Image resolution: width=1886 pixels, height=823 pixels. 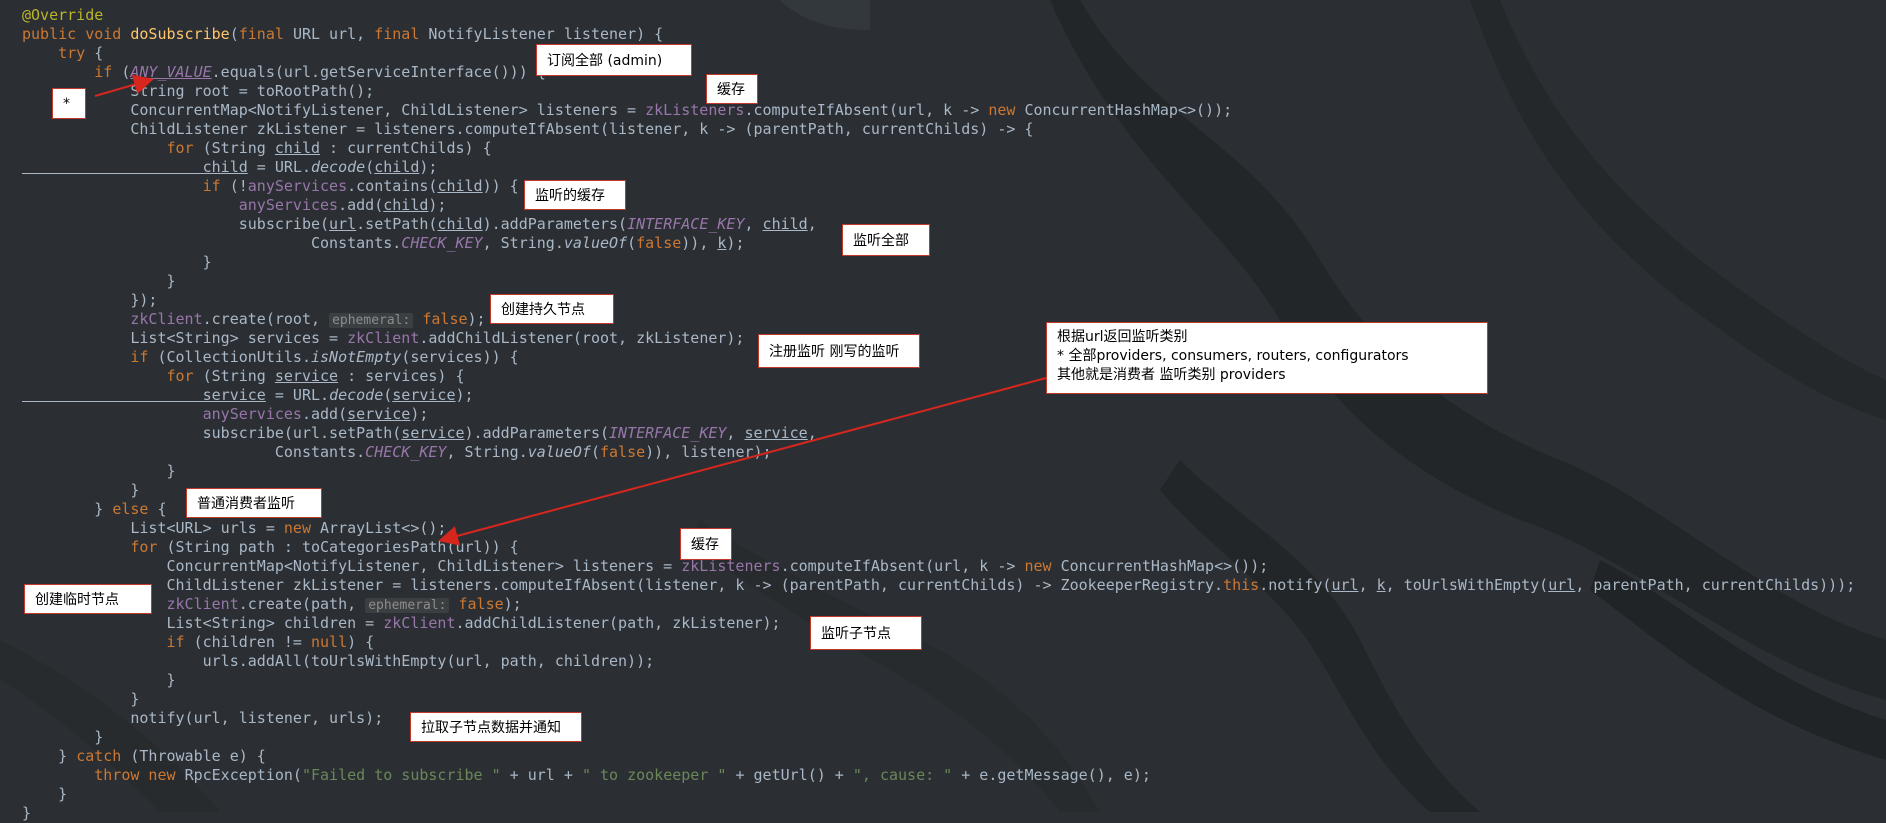 I want to click on callout-register-listener: 注册监听 刚写的监听, so click(x=839, y=351).